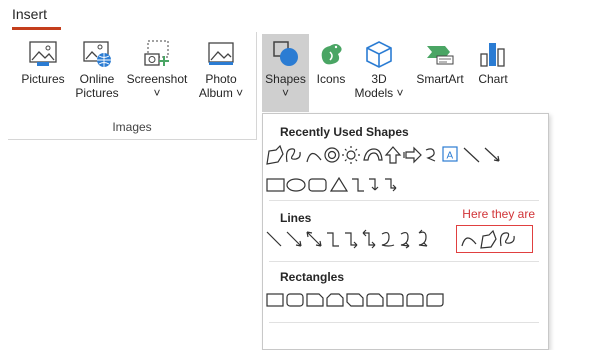 The height and width of the screenshot is (350, 608). What do you see at coordinates (405, 240) in the screenshot?
I see `curved-arrow-connector-icon` at bounding box center [405, 240].